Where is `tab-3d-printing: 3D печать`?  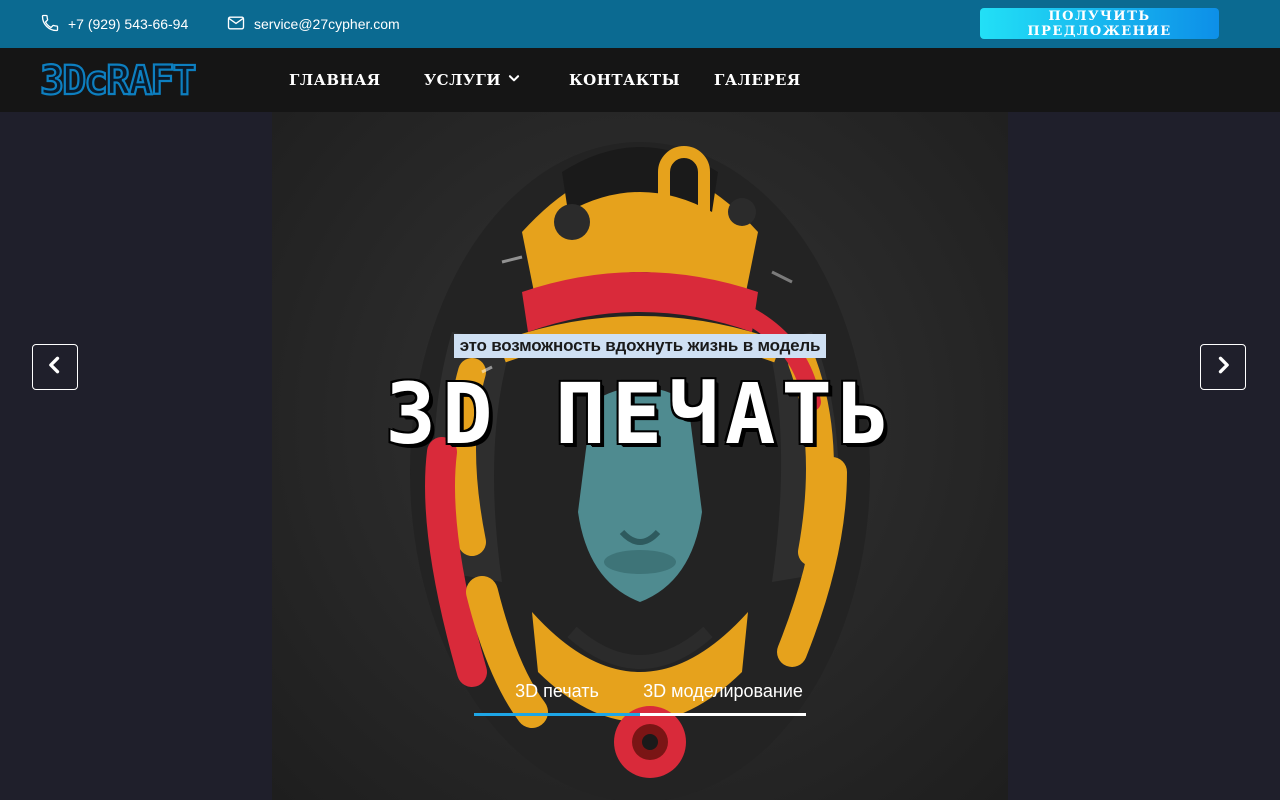 tab-3d-printing: 3D печать is located at coordinates (557, 694).